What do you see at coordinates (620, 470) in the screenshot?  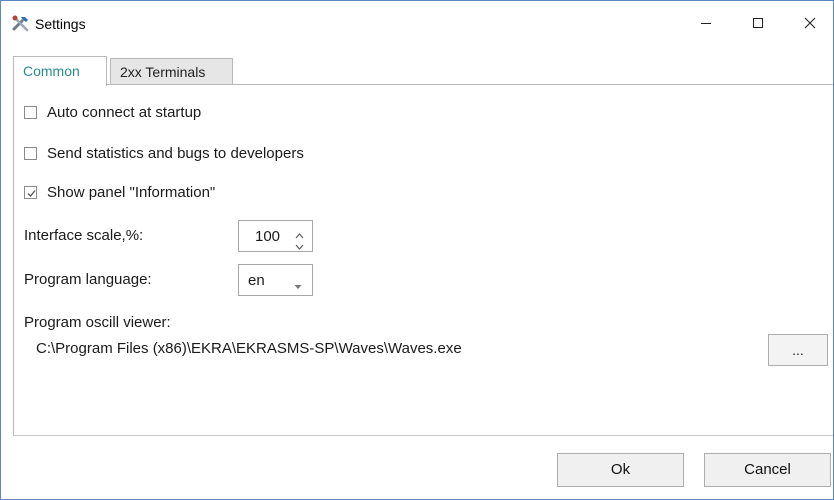 I see `ok-button: Ok` at bounding box center [620, 470].